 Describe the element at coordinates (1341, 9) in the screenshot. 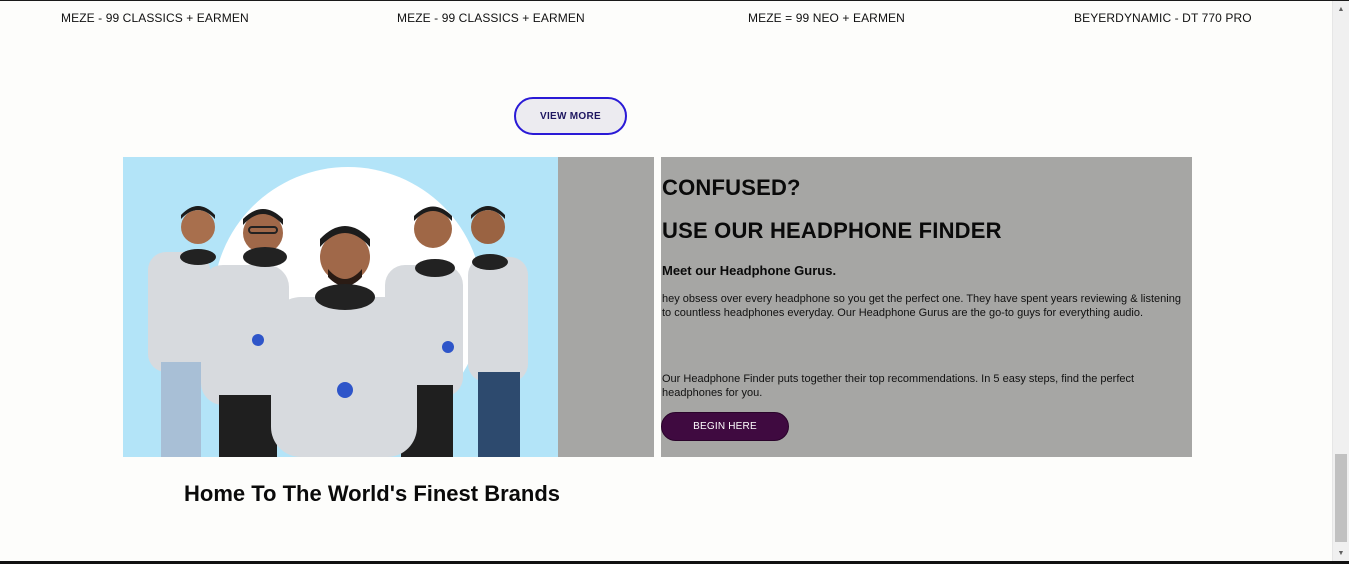

I see `scroll-up-arrow-icon: ▲` at that location.